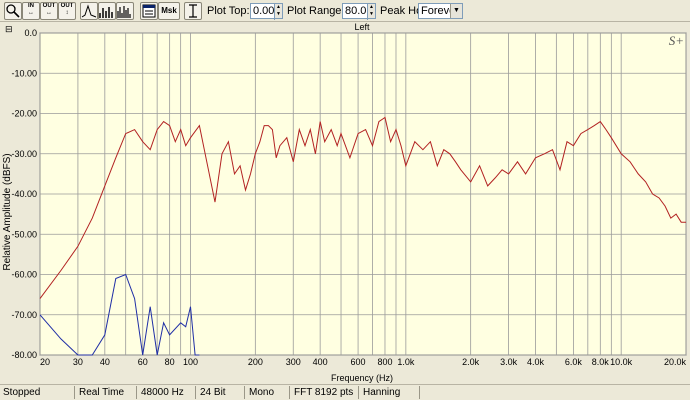  I want to click on plot-top-value: 0.00, so click(264, 11).